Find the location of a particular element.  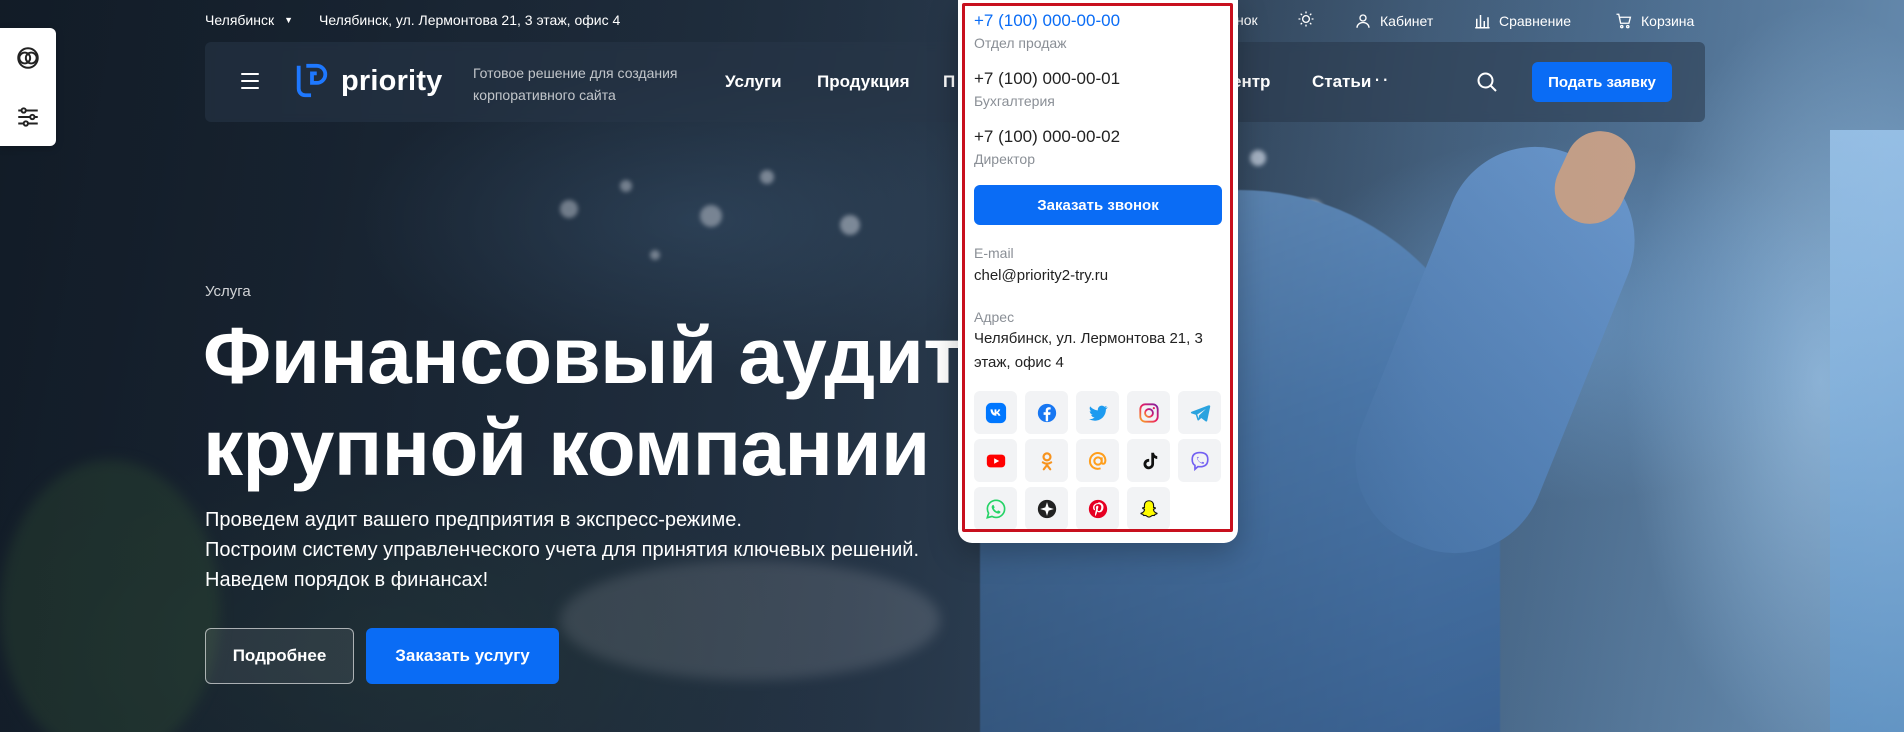

phone-sales: +7 (100) 000-00-00 is located at coordinates (1047, 21).